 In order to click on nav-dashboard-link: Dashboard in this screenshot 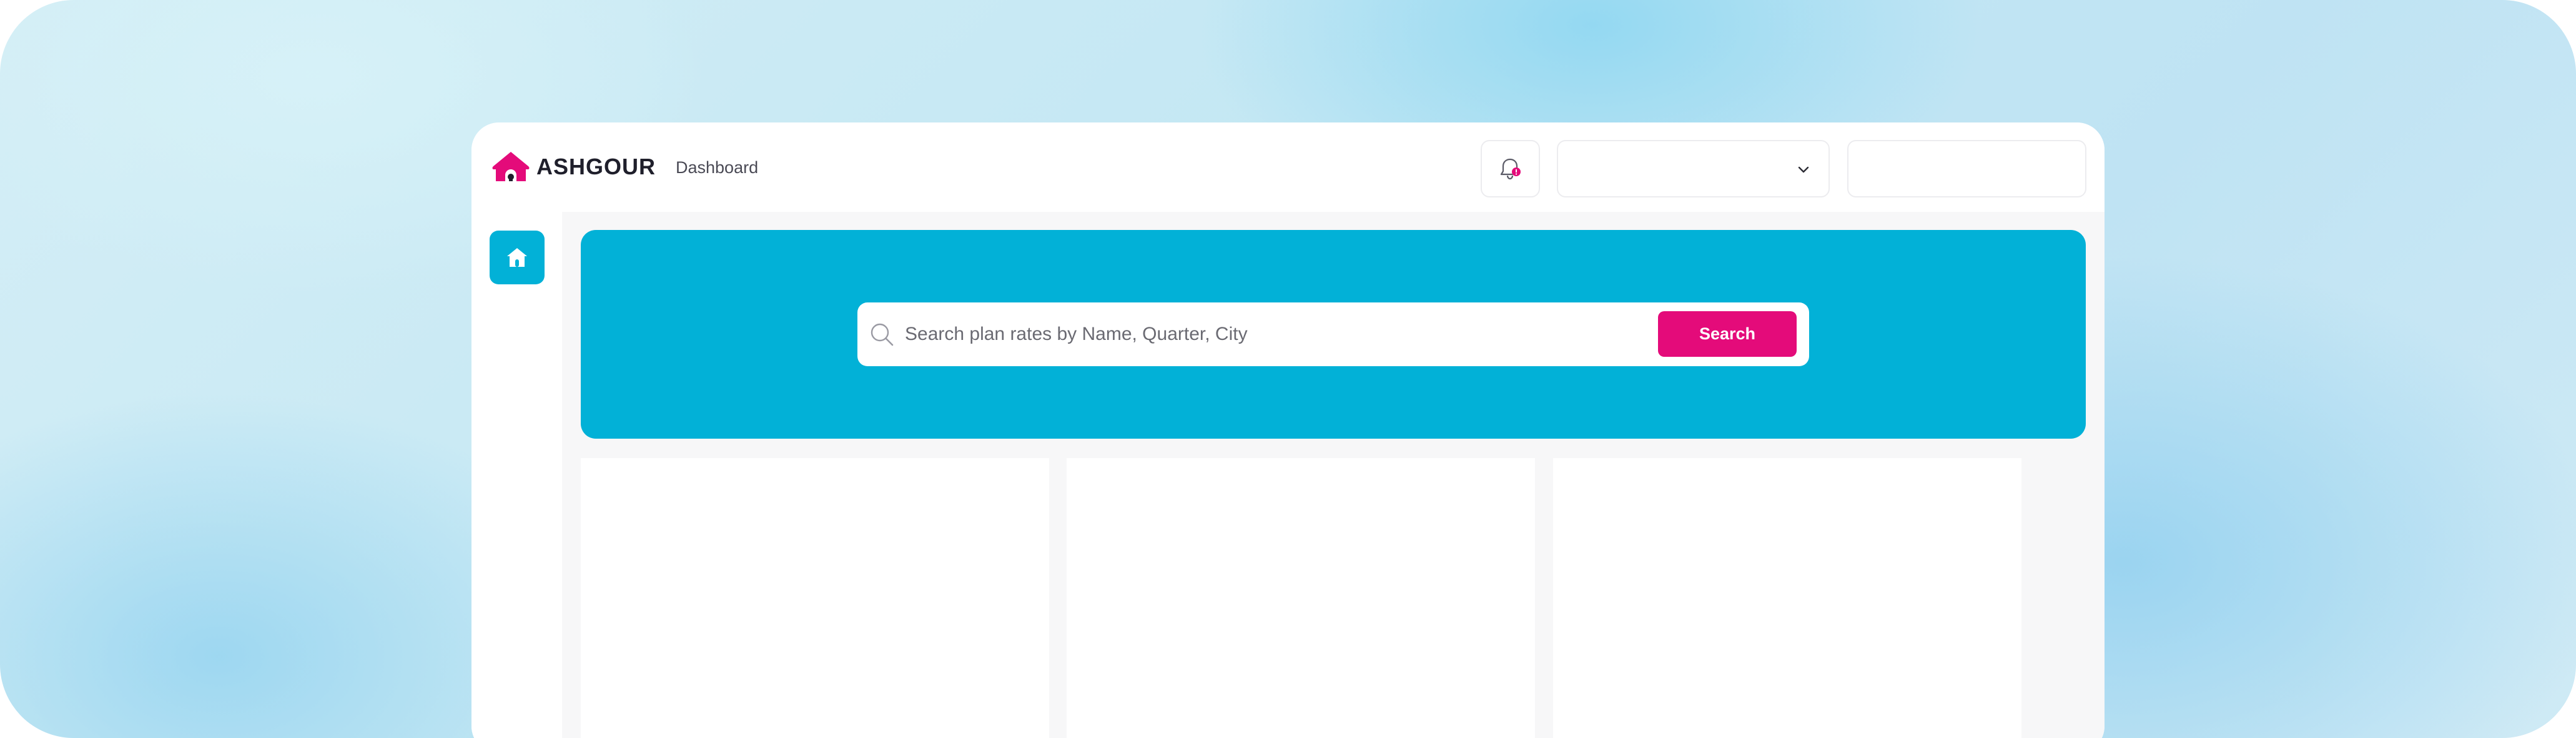, I will do `click(717, 167)`.